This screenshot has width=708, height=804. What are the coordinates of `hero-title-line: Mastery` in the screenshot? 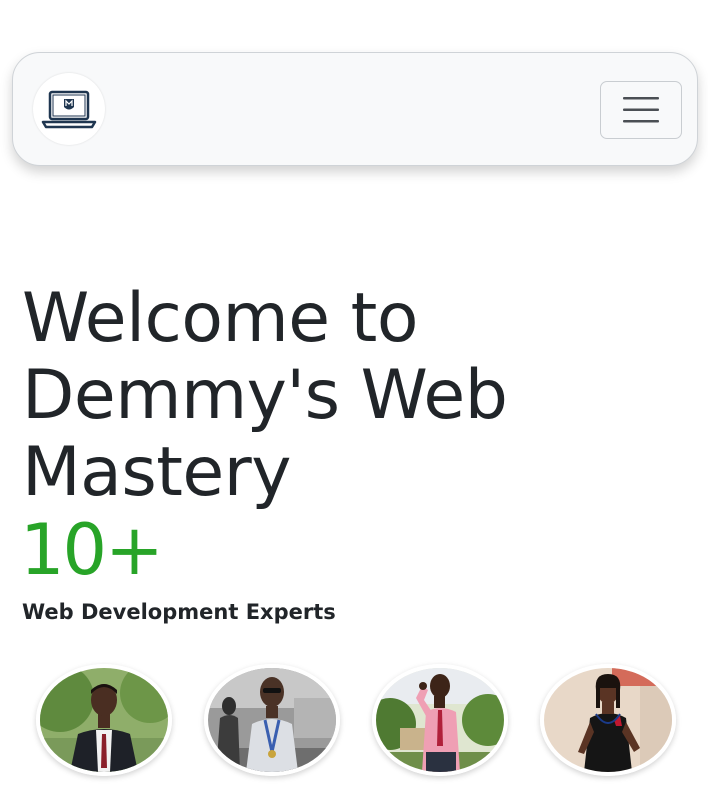 It's located at (156, 472).